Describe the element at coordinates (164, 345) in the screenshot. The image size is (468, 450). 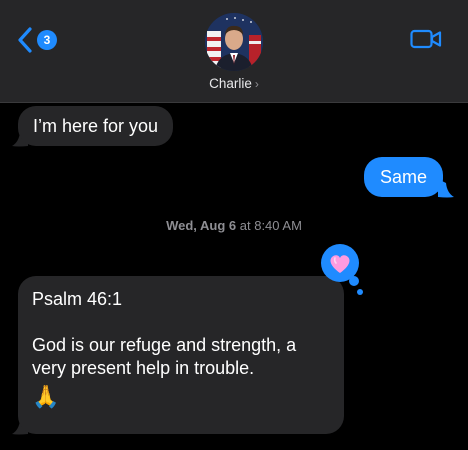
I see `message-line: God is our refuge and strength, a` at that location.